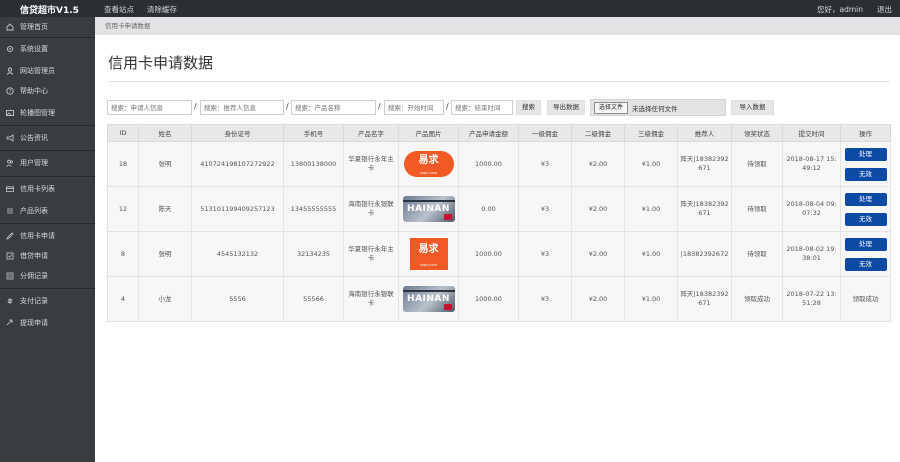 This screenshot has width=900, height=462. I want to click on cell-phone: 55566, so click(313, 299).